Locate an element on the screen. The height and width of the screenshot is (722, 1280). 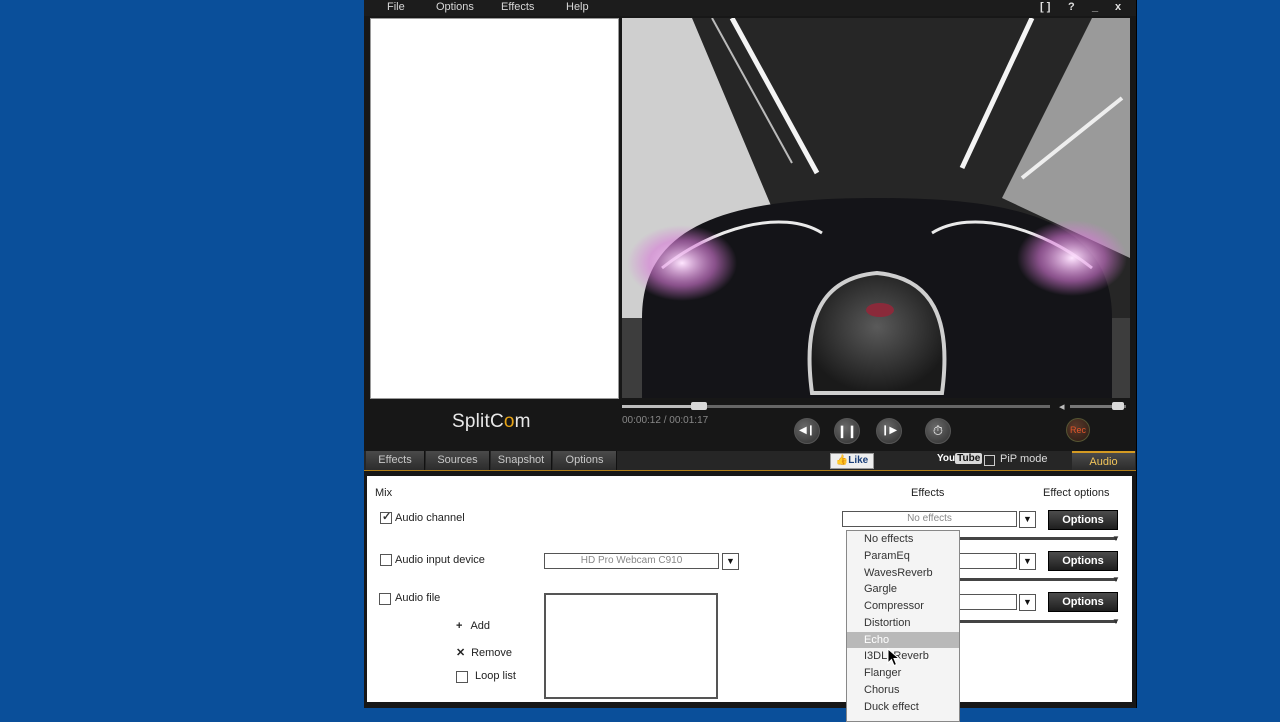
dropdown-option: Chorus is located at coordinates (903, 690).